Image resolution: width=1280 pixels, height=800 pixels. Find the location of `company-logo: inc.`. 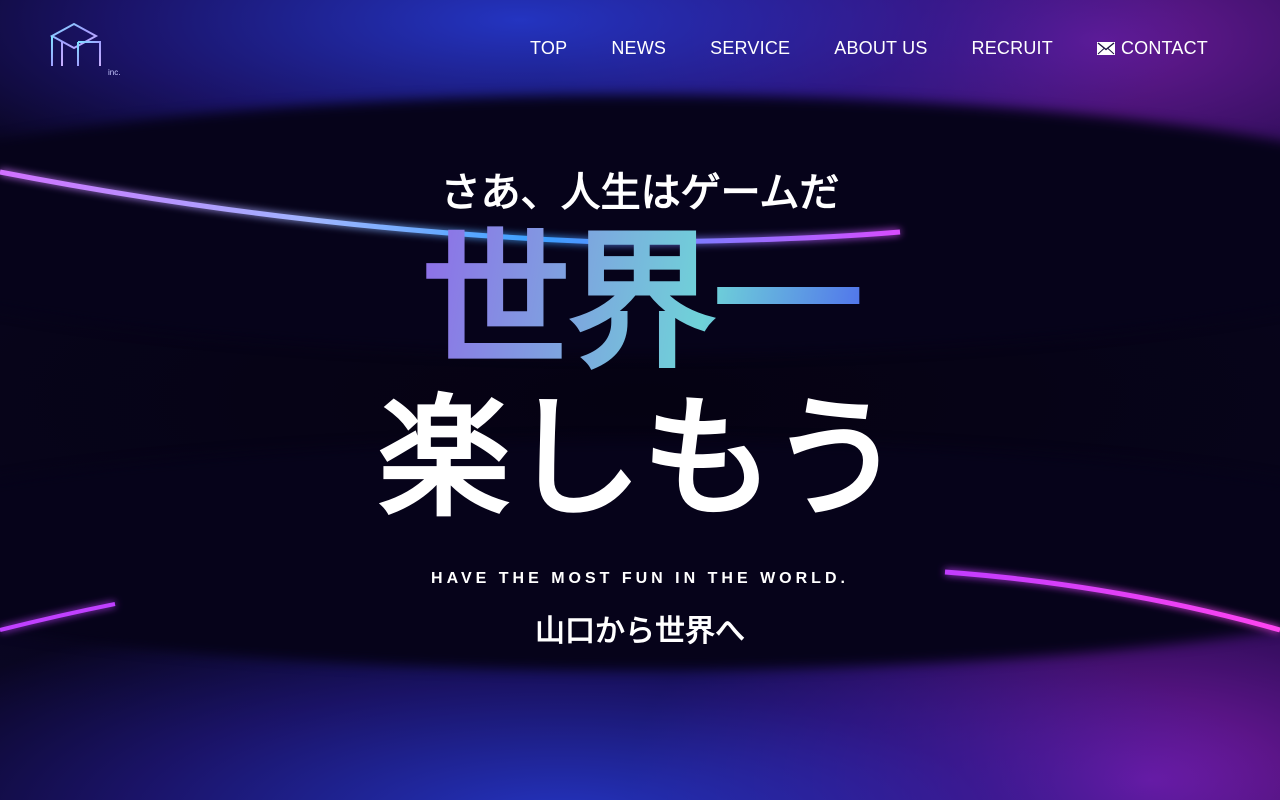

company-logo: inc. is located at coordinates (88, 51).